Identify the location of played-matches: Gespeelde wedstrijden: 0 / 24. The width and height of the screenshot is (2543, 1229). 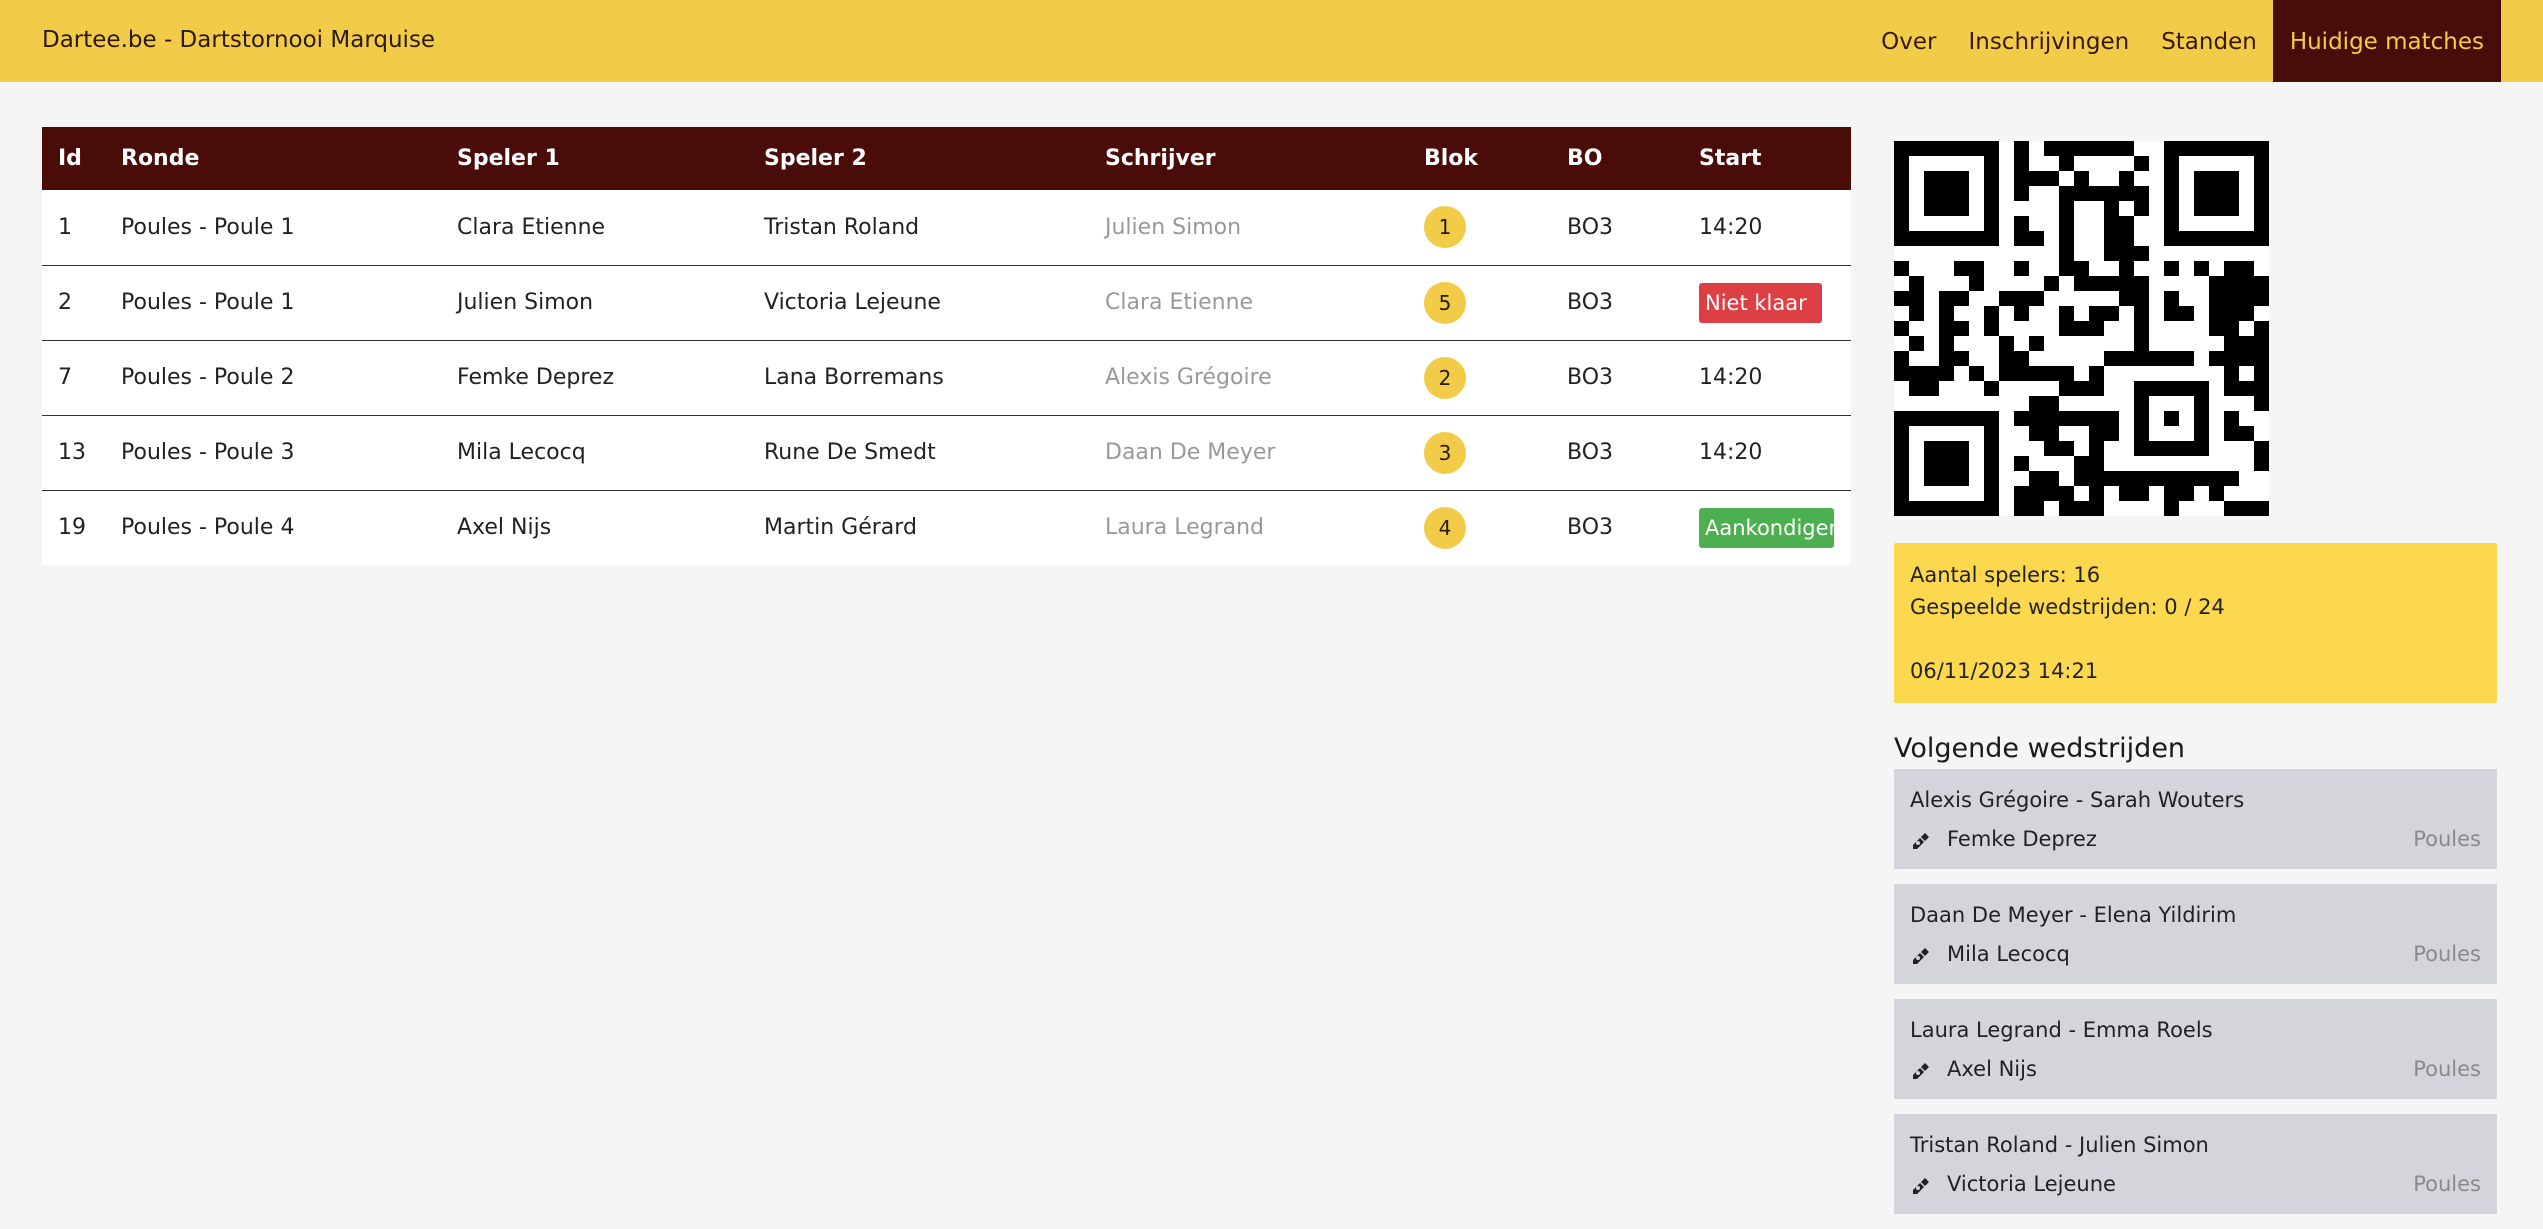
(2067, 607).